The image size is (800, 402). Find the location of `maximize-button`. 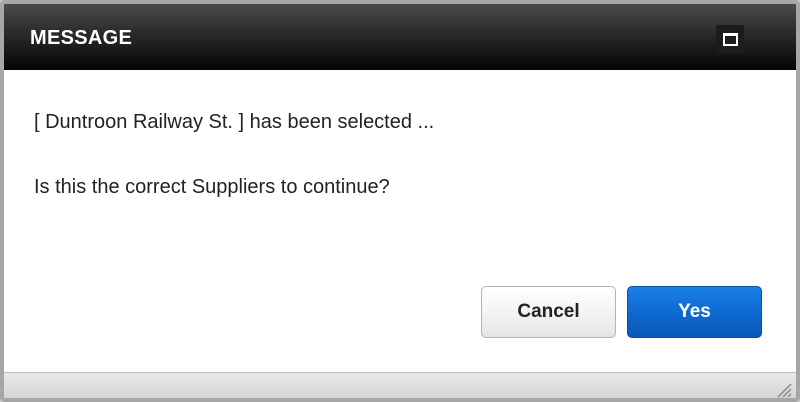

maximize-button is located at coordinates (730, 39).